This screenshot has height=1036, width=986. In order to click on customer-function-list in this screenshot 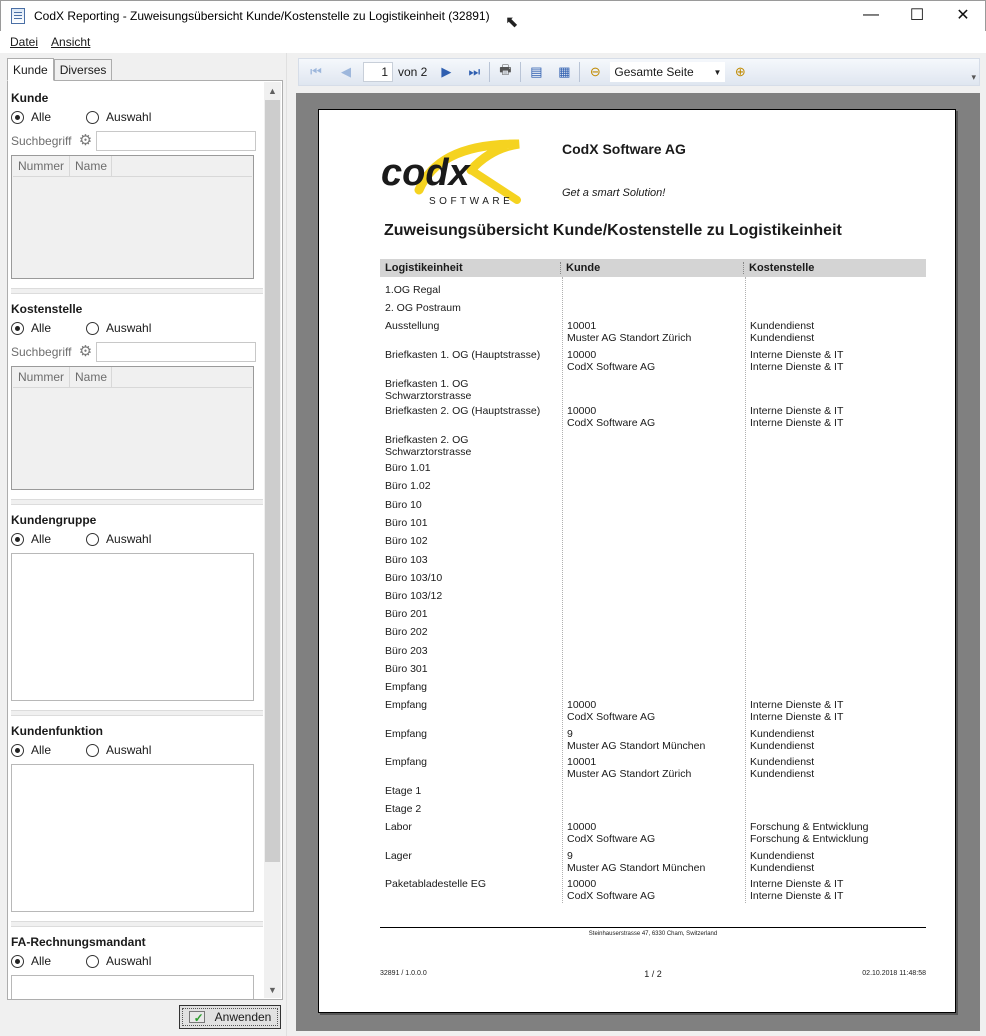, I will do `click(132, 838)`.